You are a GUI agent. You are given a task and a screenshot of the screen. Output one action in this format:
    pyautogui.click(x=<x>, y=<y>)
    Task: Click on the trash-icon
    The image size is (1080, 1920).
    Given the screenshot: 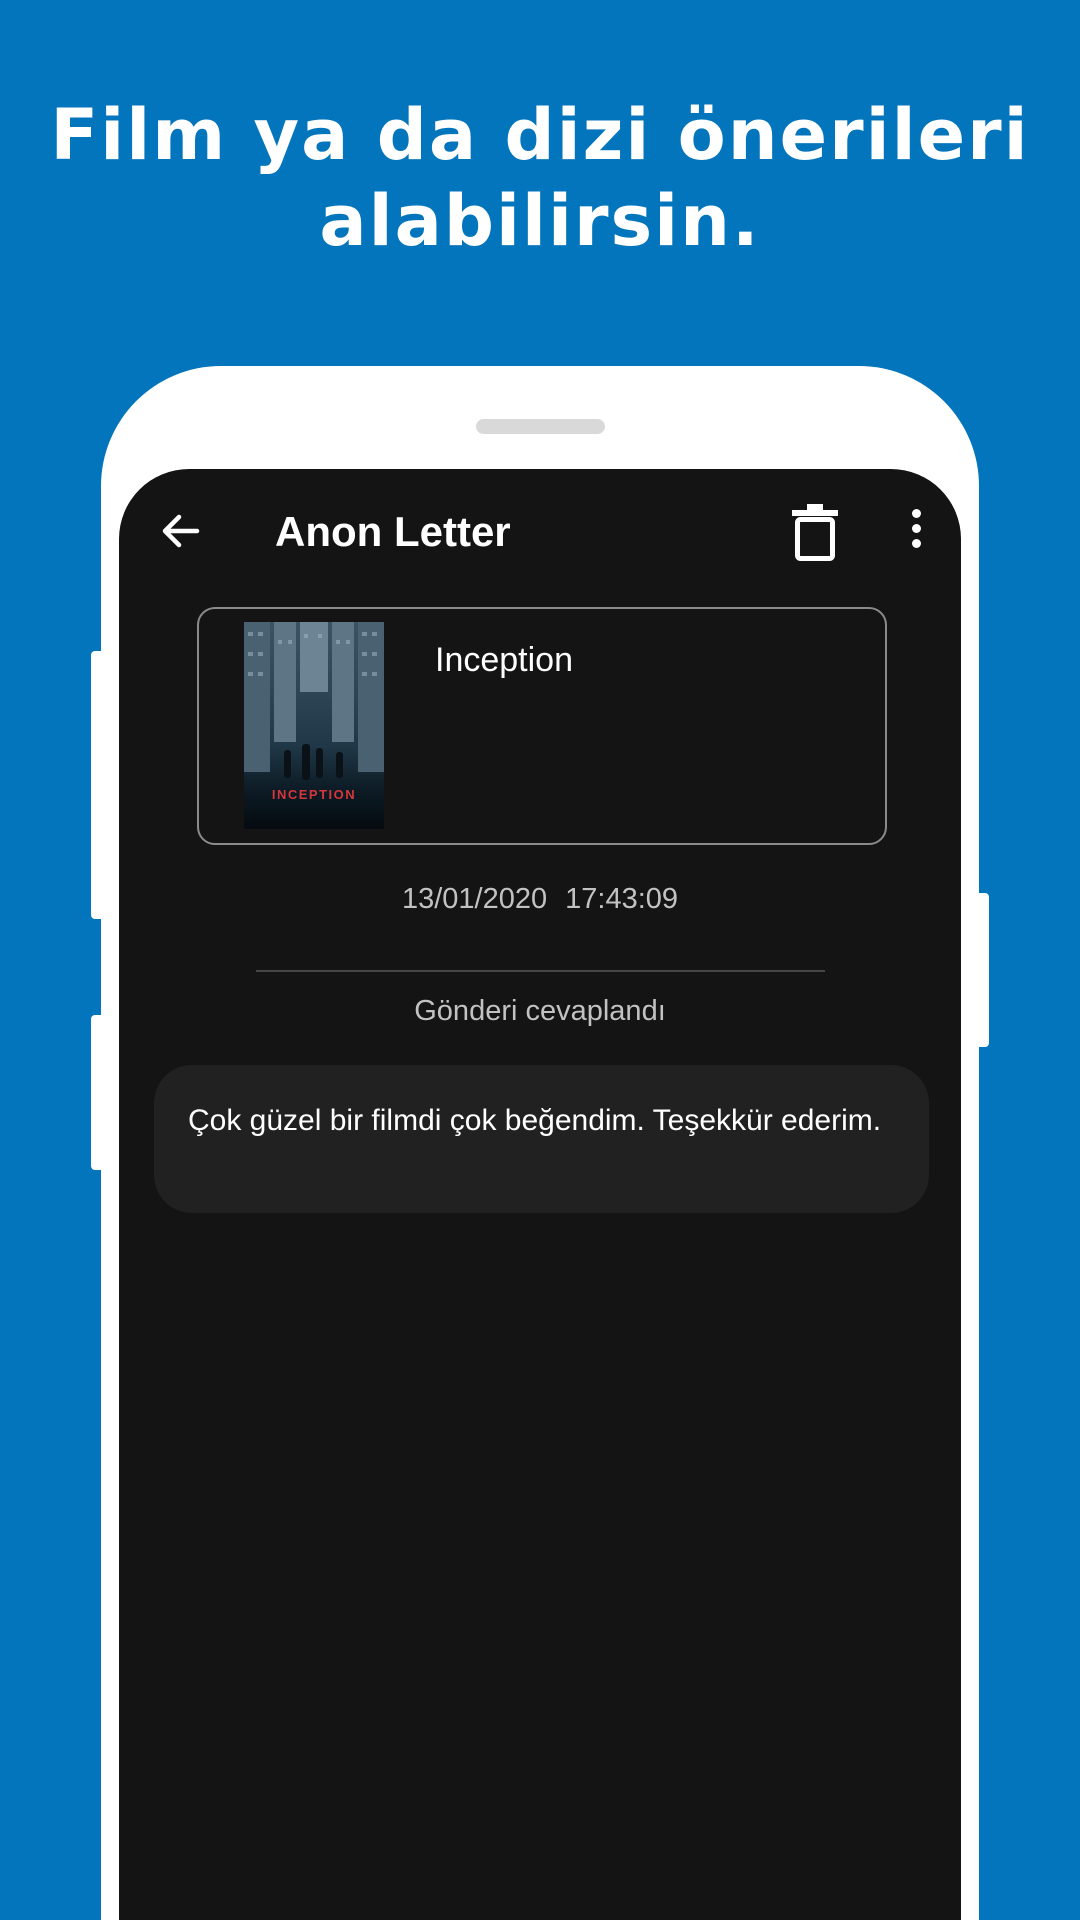 What is the action you would take?
    pyautogui.click(x=815, y=532)
    